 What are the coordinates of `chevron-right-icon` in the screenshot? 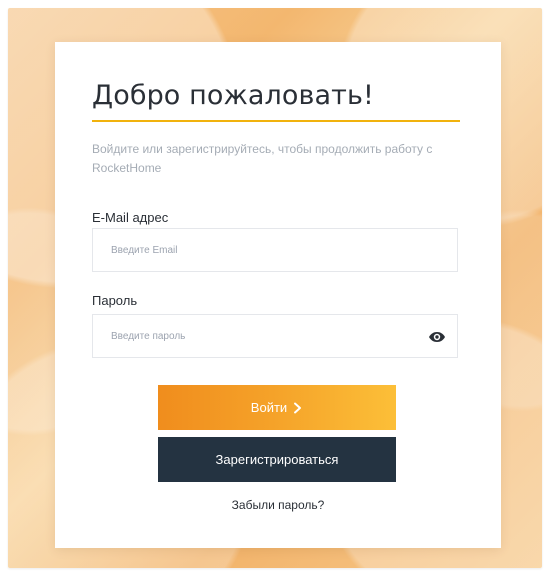 It's located at (298, 407).